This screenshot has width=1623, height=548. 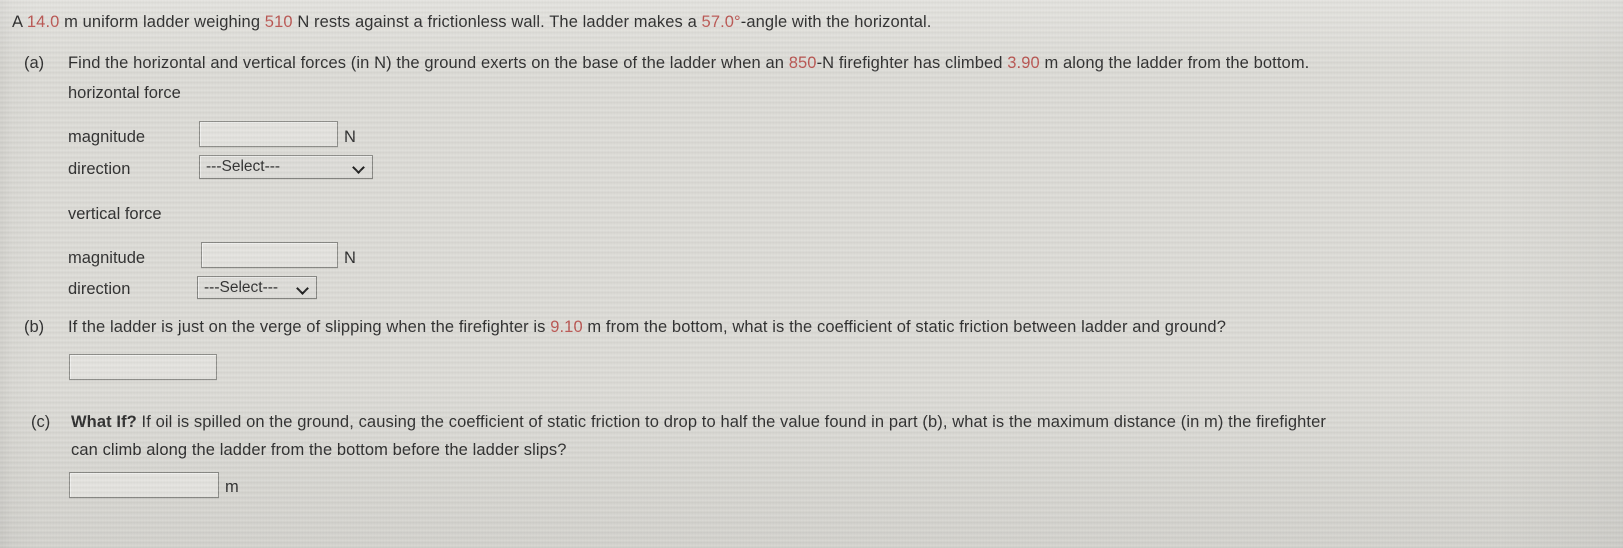 What do you see at coordinates (19, 22) in the screenshot?
I see `stem-text-1: A` at bounding box center [19, 22].